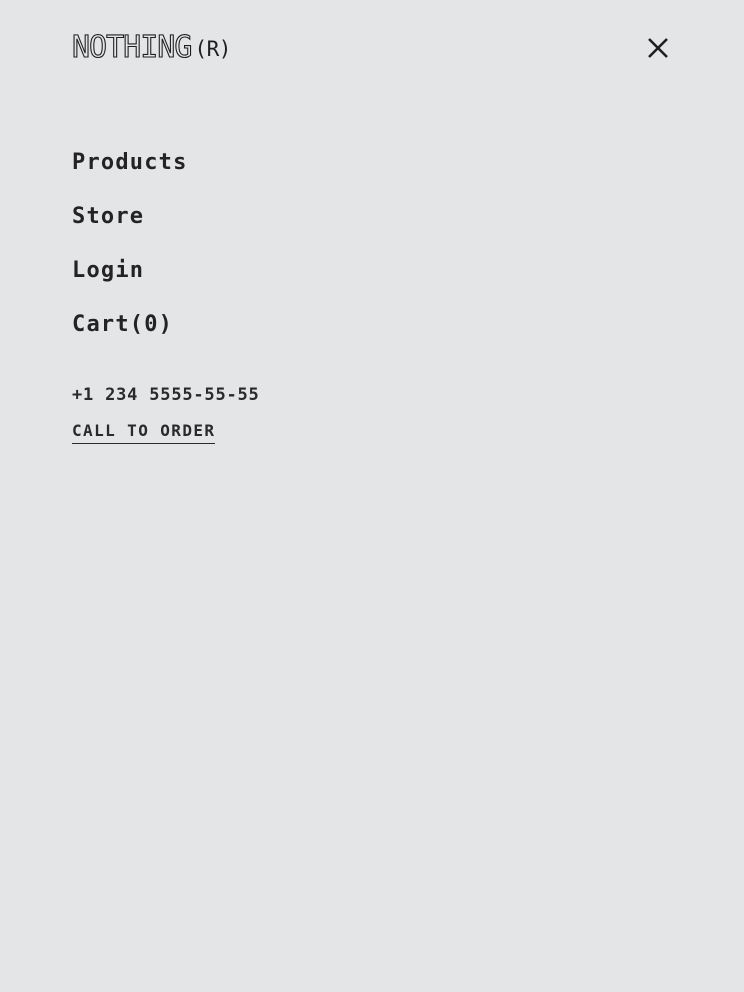 The height and width of the screenshot is (992, 744). I want to click on menu-item-login: Login, so click(130, 279).